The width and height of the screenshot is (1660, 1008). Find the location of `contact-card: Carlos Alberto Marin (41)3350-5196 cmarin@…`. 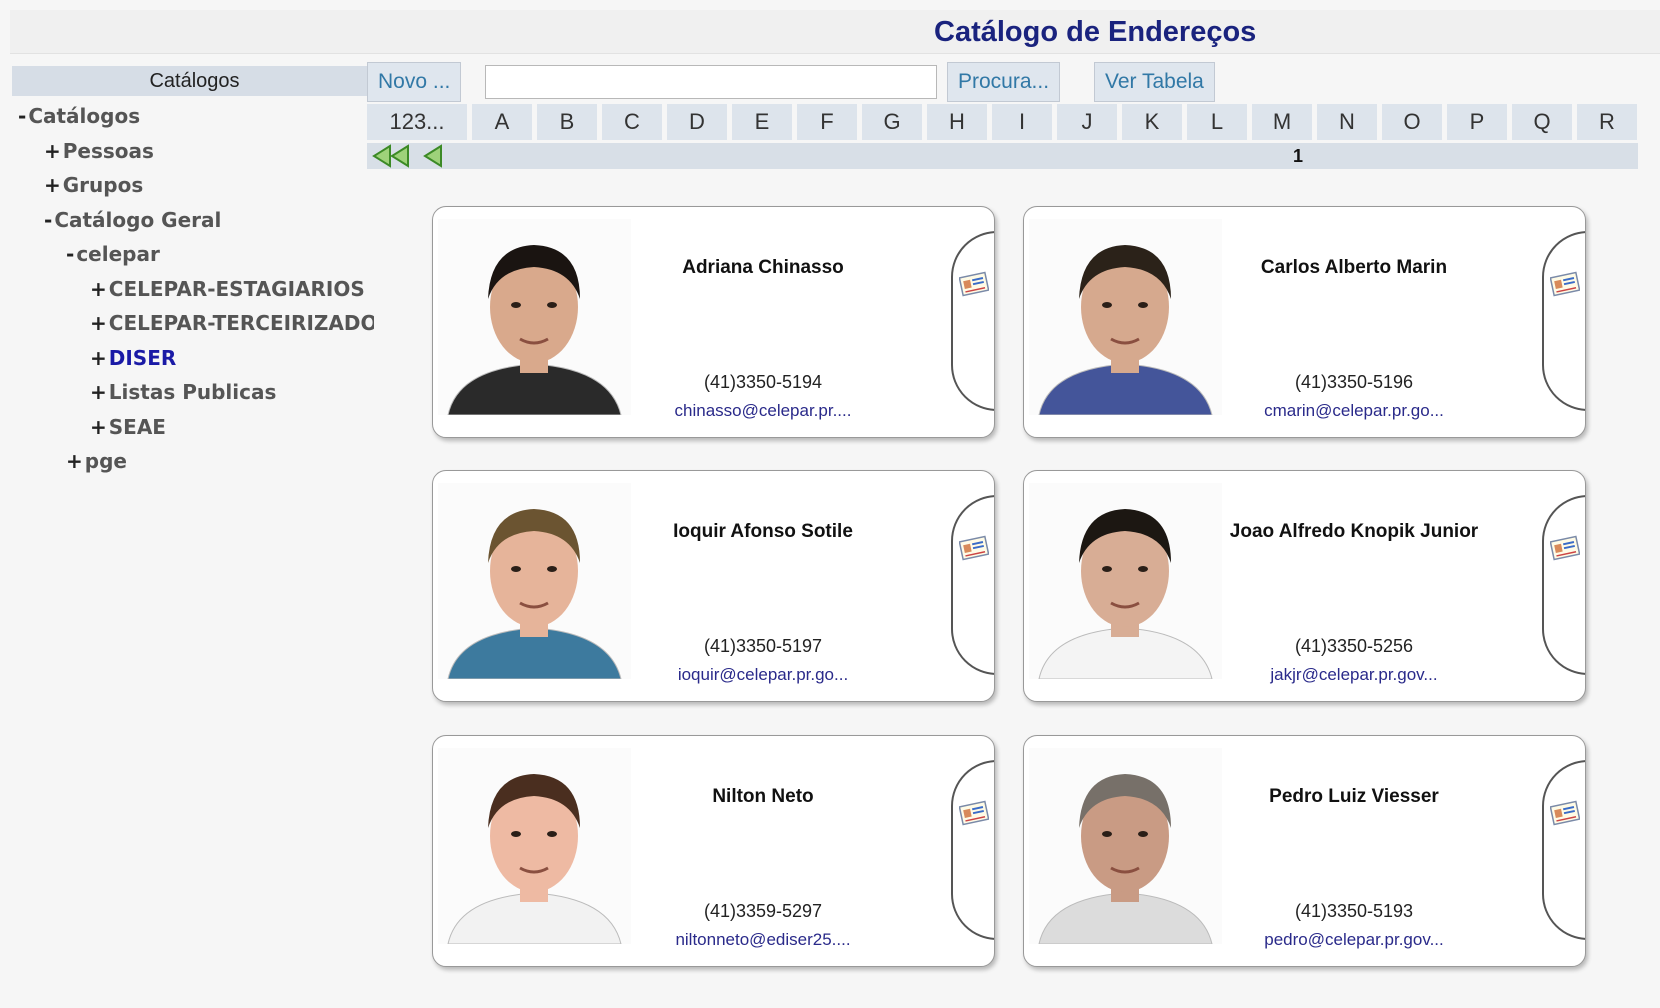

contact-card: Carlos Alberto Marin (41)3350-5196 cmarin@… is located at coordinates (1304, 322).